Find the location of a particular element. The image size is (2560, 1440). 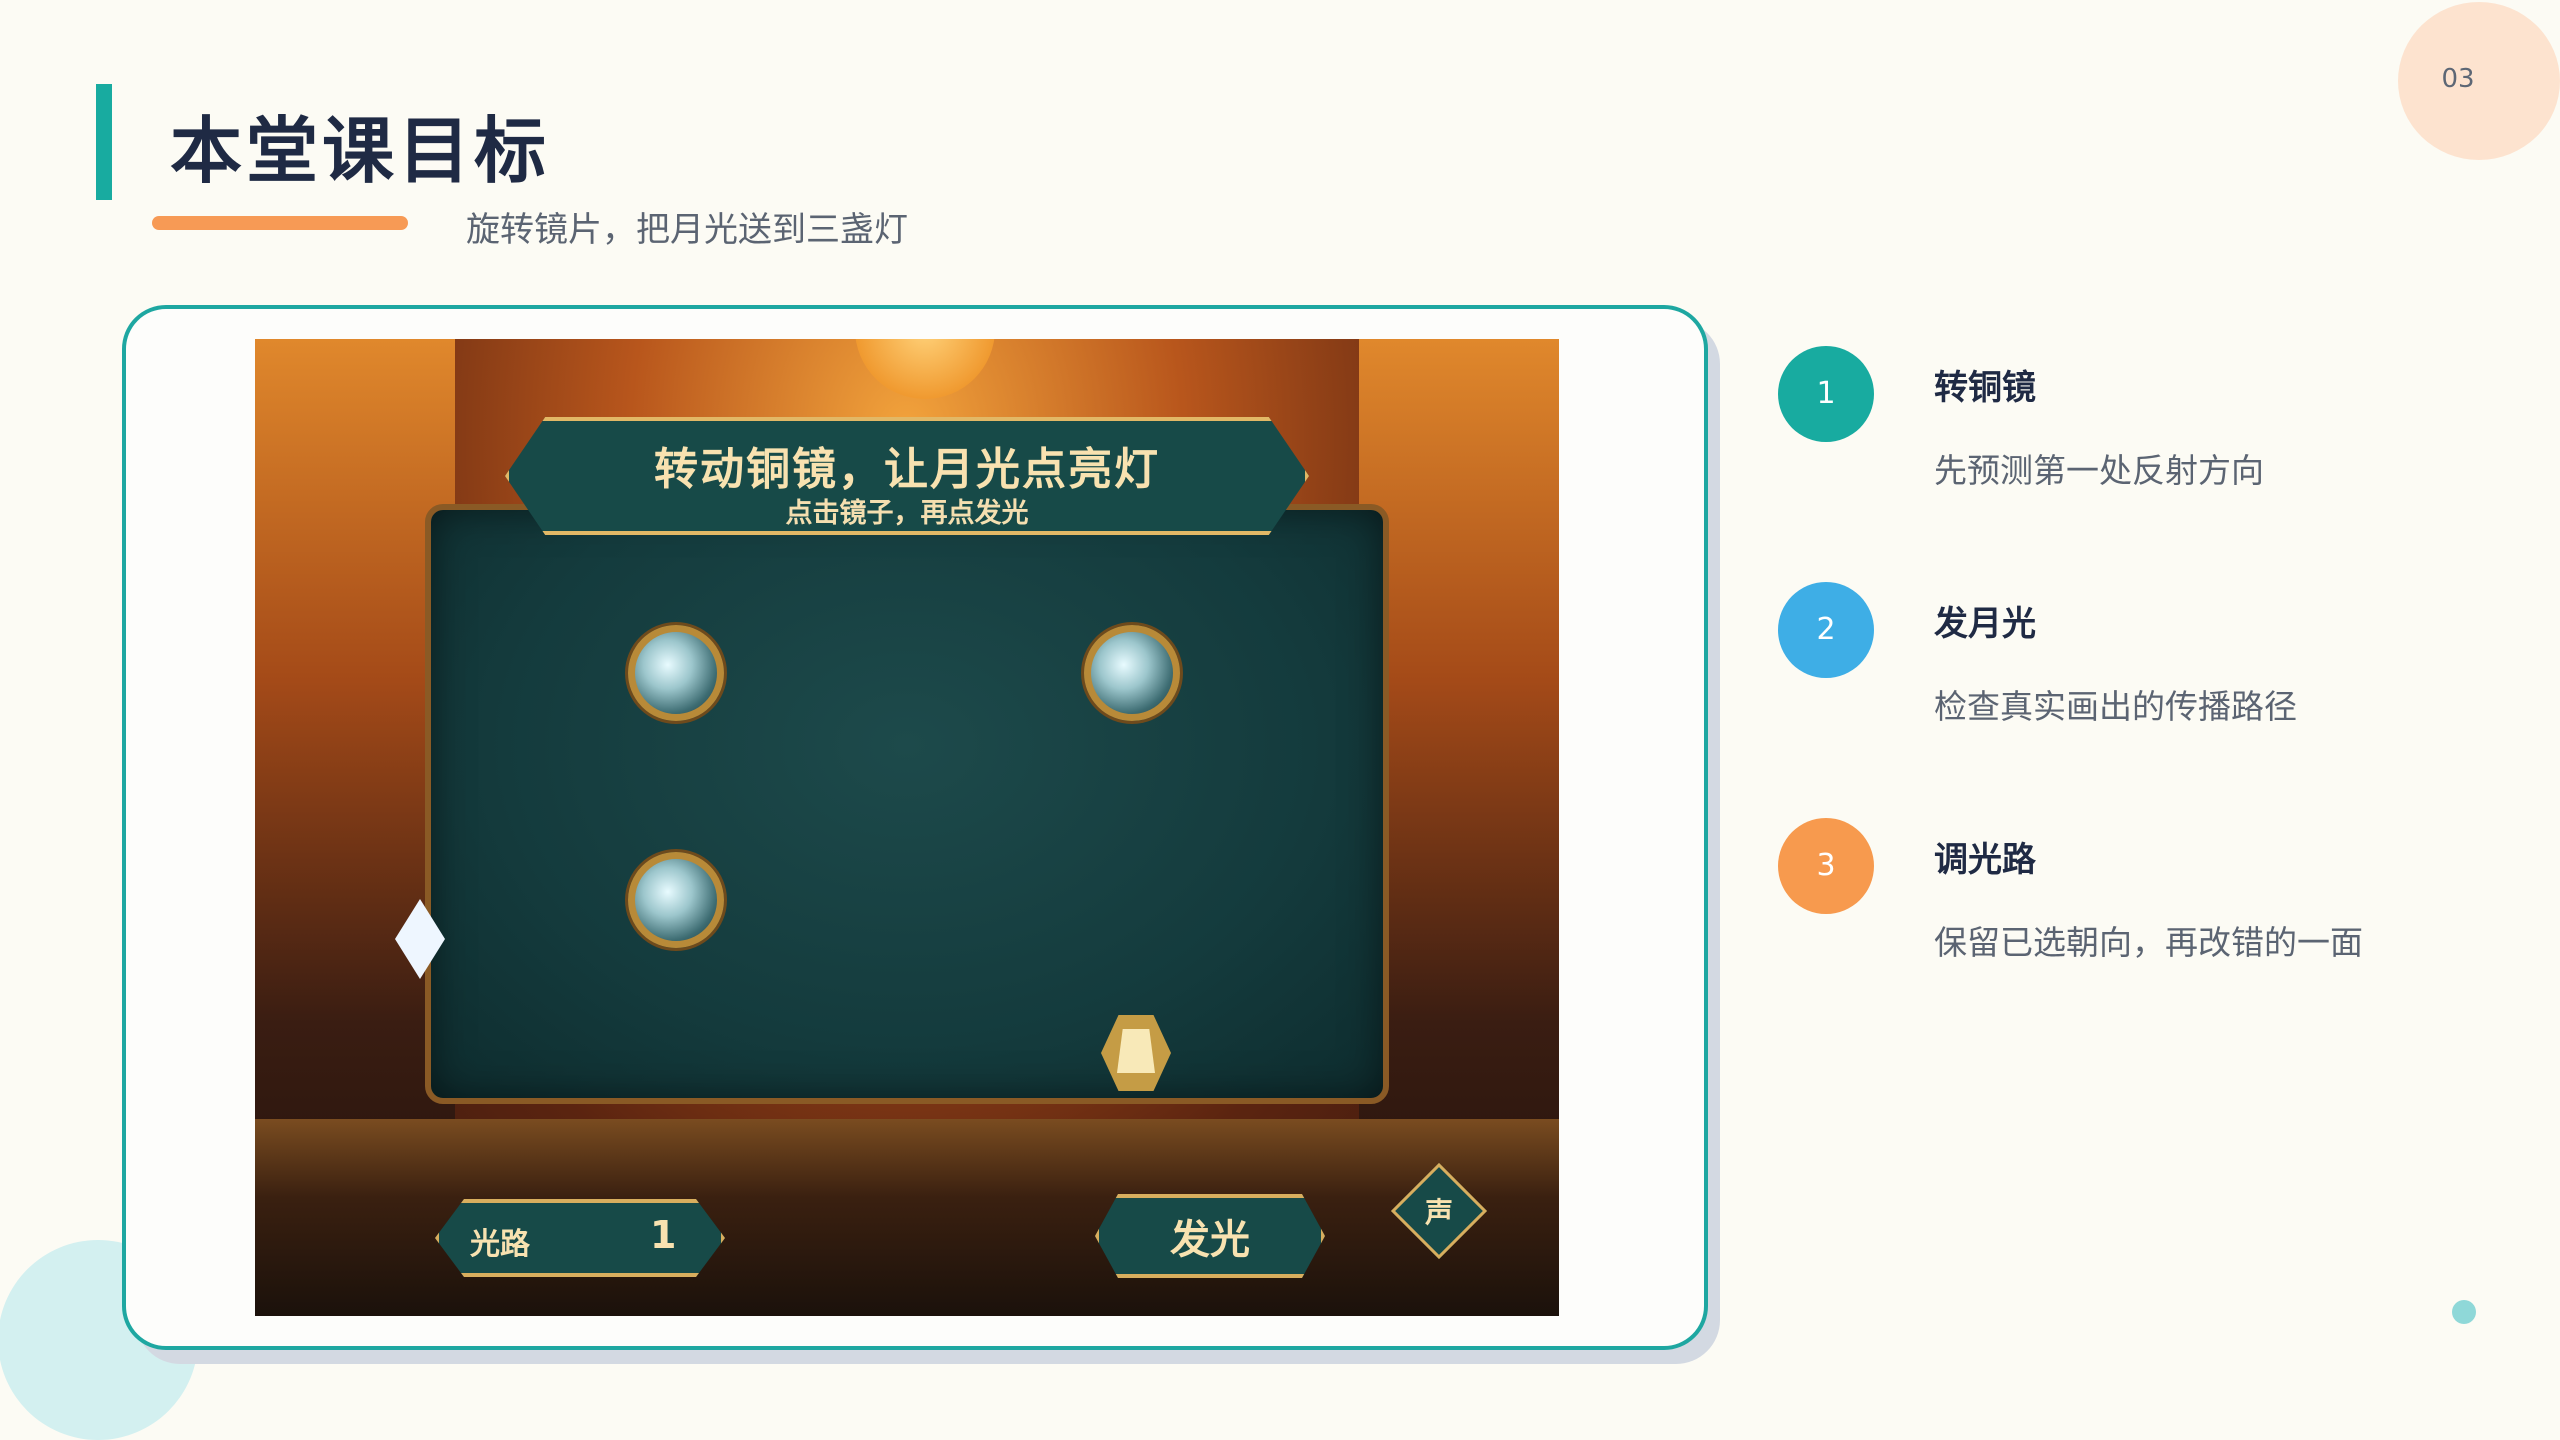

step-description: 保留已选朝向，再改错的一面 is located at coordinates (2148, 942).